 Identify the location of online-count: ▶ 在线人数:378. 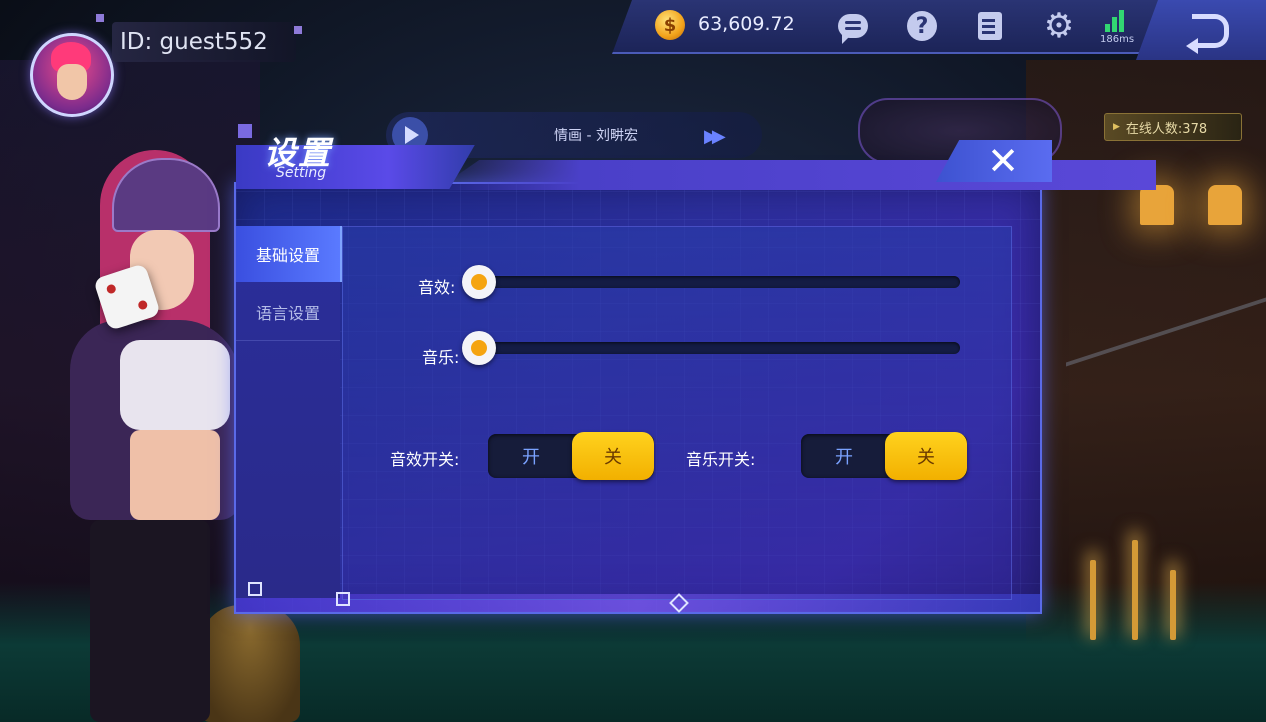
(1173, 127).